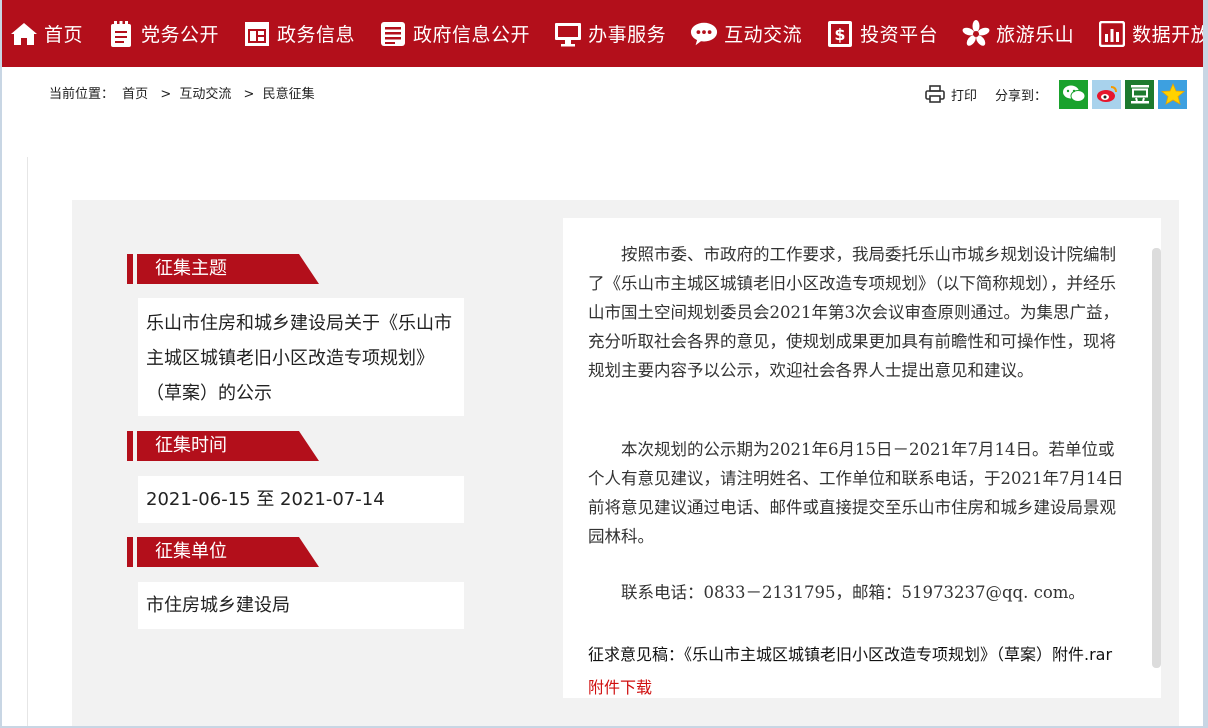 Image resolution: width=1208 pixels, height=728 pixels. What do you see at coordinates (1035, 35) in the screenshot?
I see `nav-label: 旅游乐山` at bounding box center [1035, 35].